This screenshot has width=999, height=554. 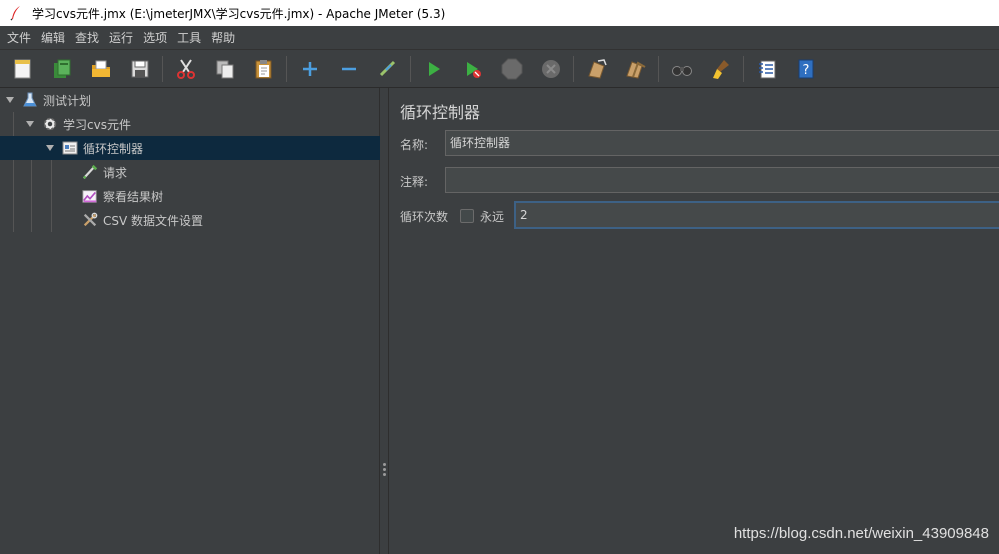 What do you see at coordinates (30, 100) in the screenshot?
I see `test-plan-icon` at bounding box center [30, 100].